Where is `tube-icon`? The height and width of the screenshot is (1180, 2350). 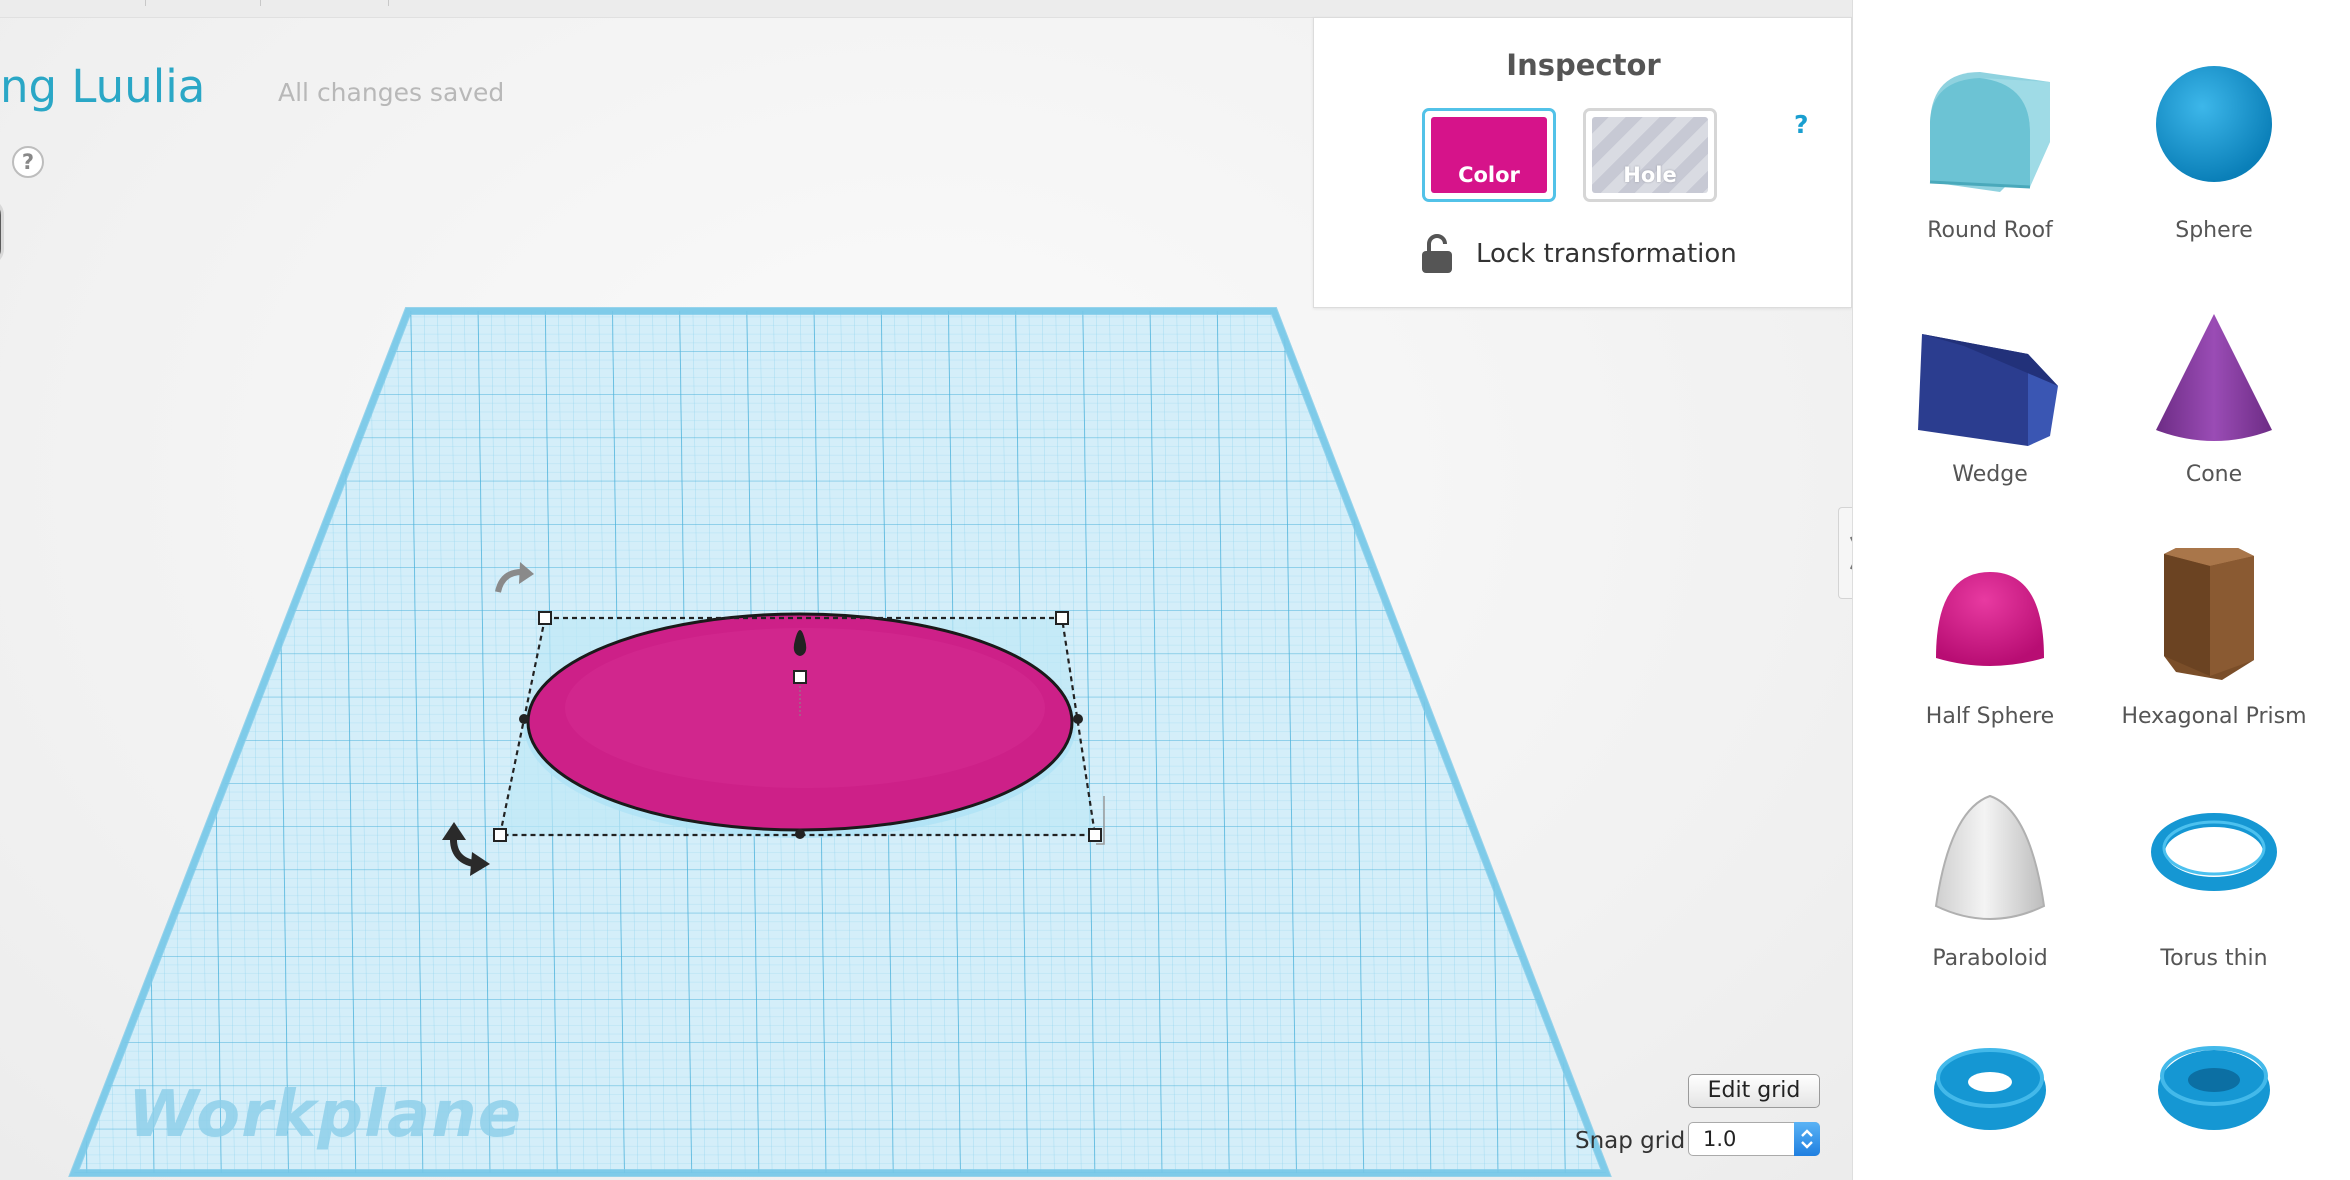
tube-icon is located at coordinates (2214, 1088).